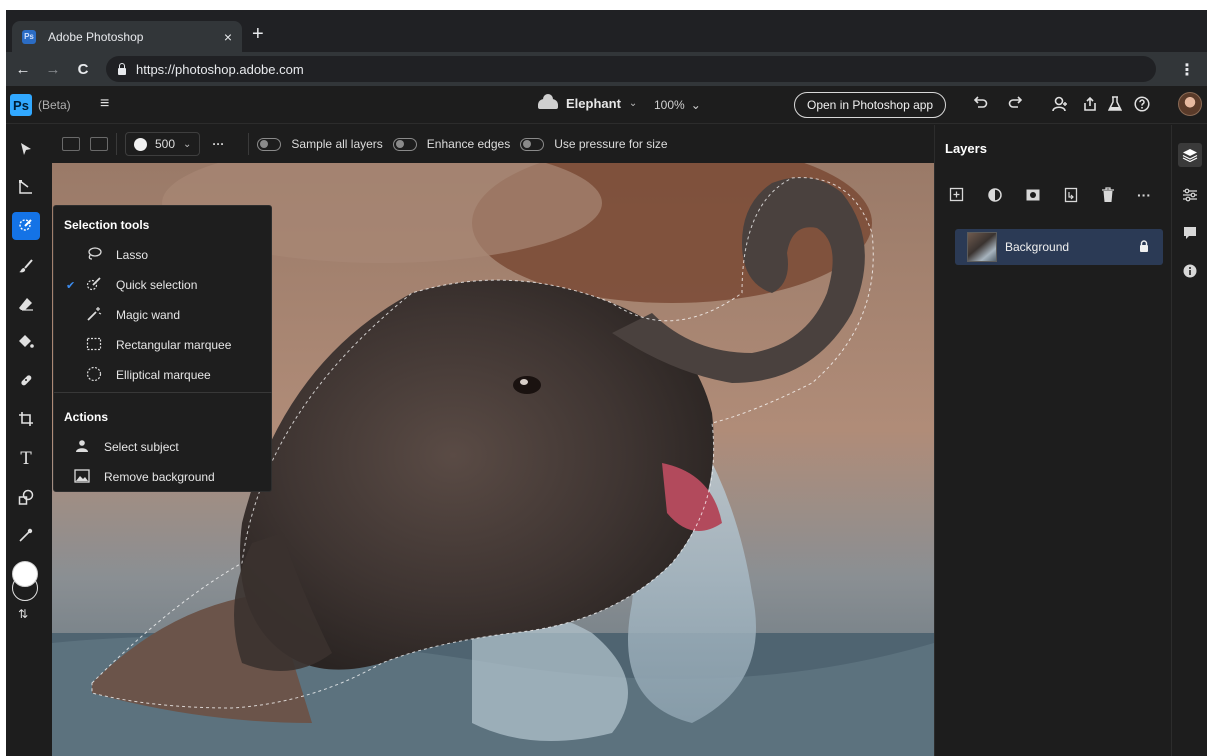  Describe the element at coordinates (94, 315) in the screenshot. I see `magic-wand-icon` at that location.